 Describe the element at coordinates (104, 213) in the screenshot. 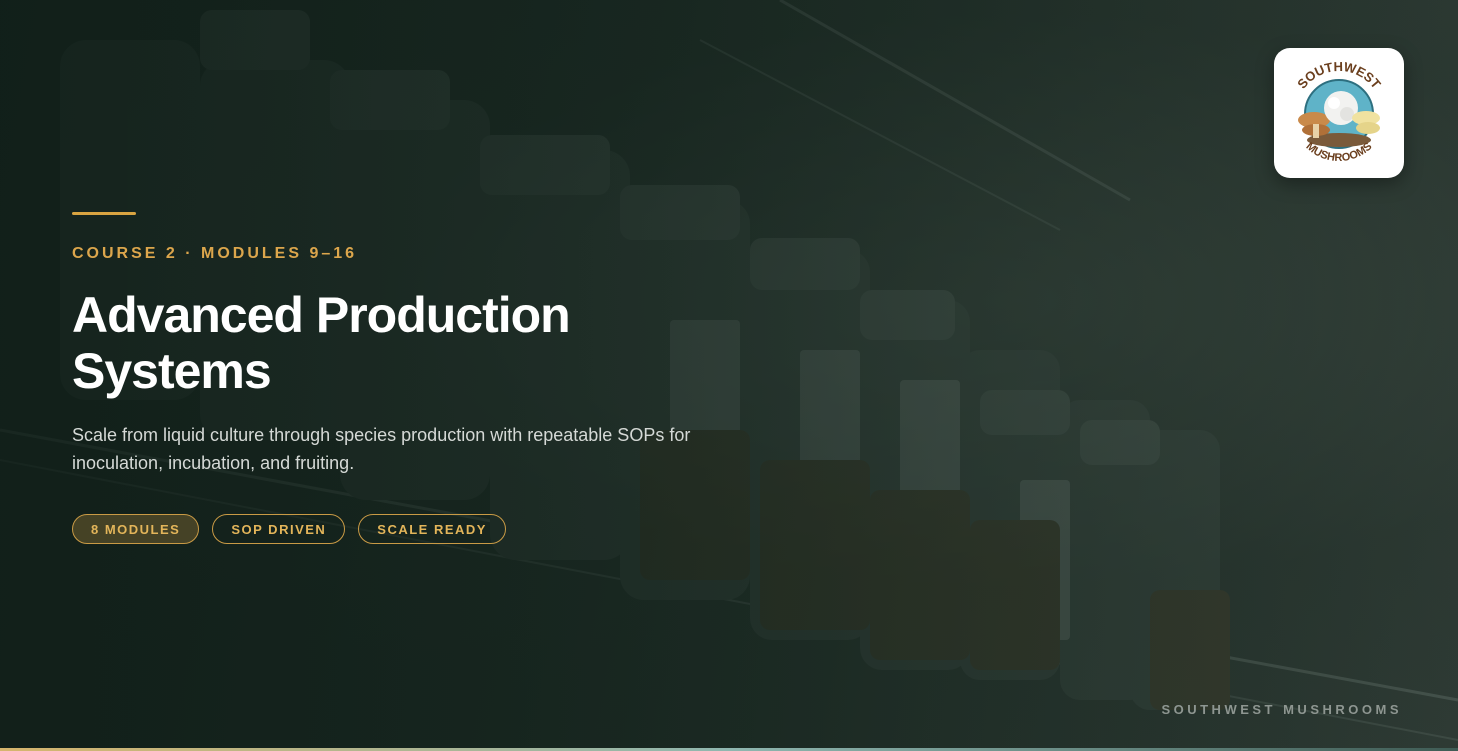

I see `accent-divider` at that location.